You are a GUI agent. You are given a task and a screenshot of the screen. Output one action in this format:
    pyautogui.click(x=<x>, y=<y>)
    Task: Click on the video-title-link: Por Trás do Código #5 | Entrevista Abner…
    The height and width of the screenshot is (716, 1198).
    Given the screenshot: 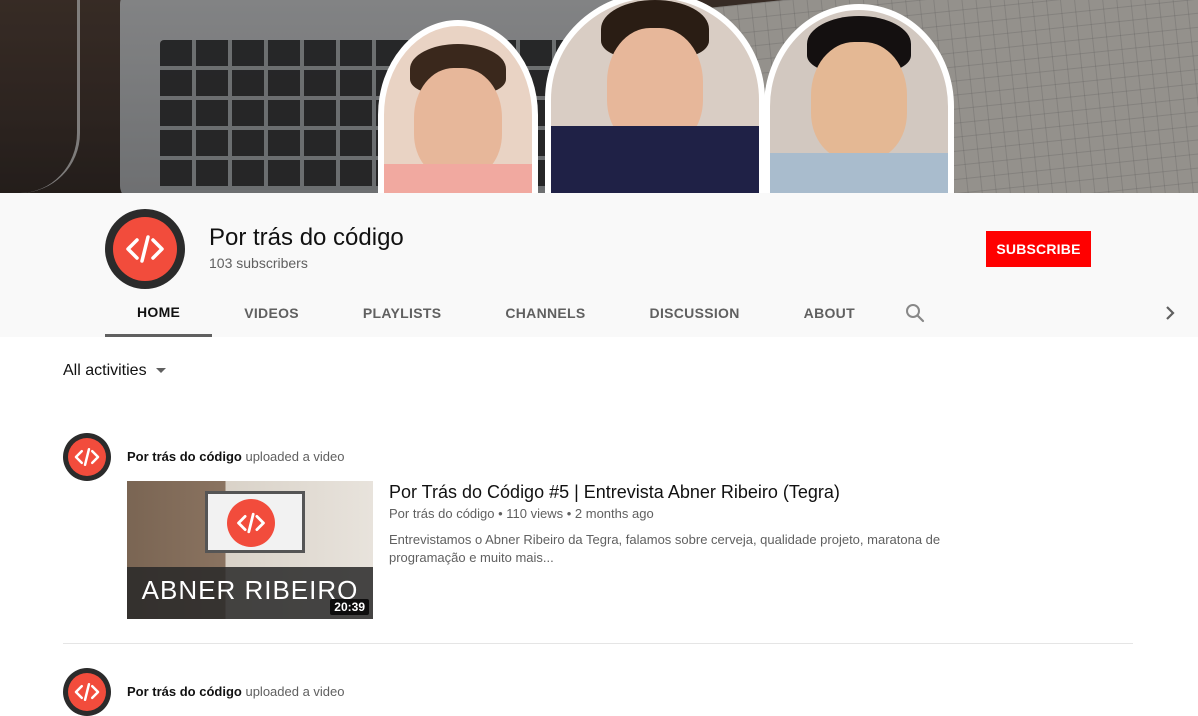 What is the action you would take?
    pyautogui.click(x=614, y=492)
    